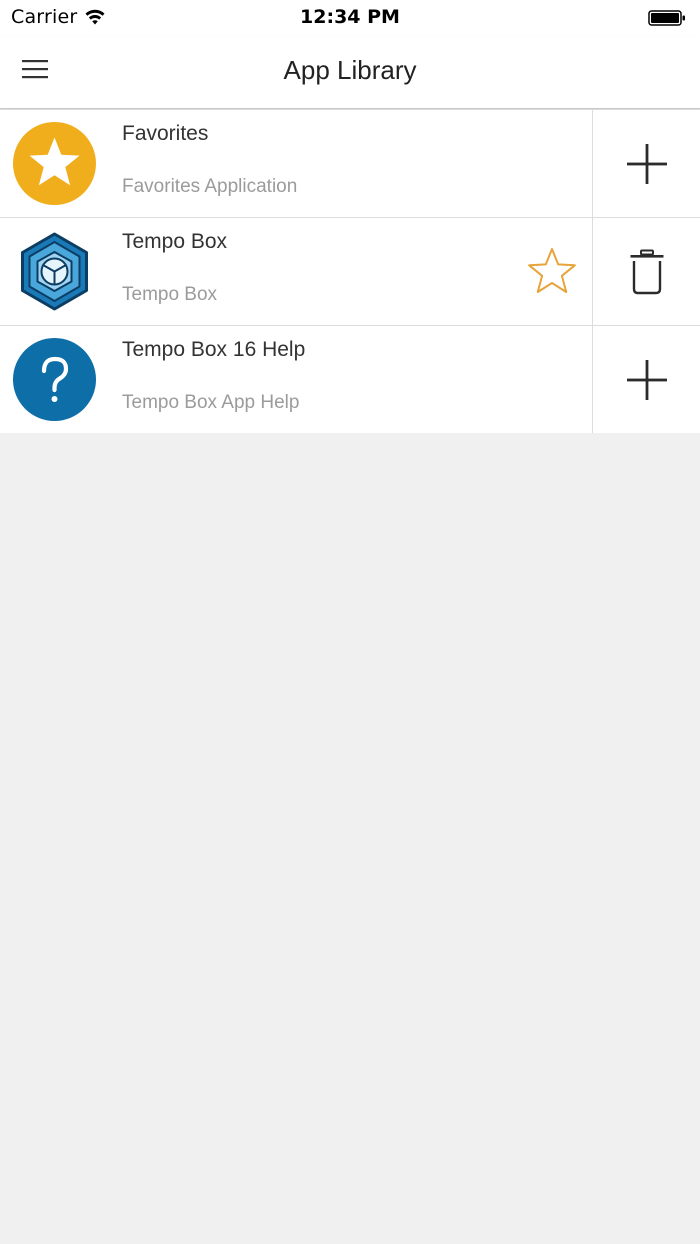  I want to click on app-row-favorites: Favorites Favorites Application, so click(296, 163).